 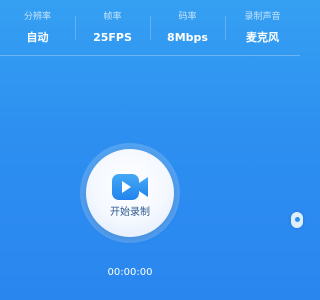 What do you see at coordinates (262, 17) in the screenshot?
I see `setting-audio-source-label: 录制声音` at bounding box center [262, 17].